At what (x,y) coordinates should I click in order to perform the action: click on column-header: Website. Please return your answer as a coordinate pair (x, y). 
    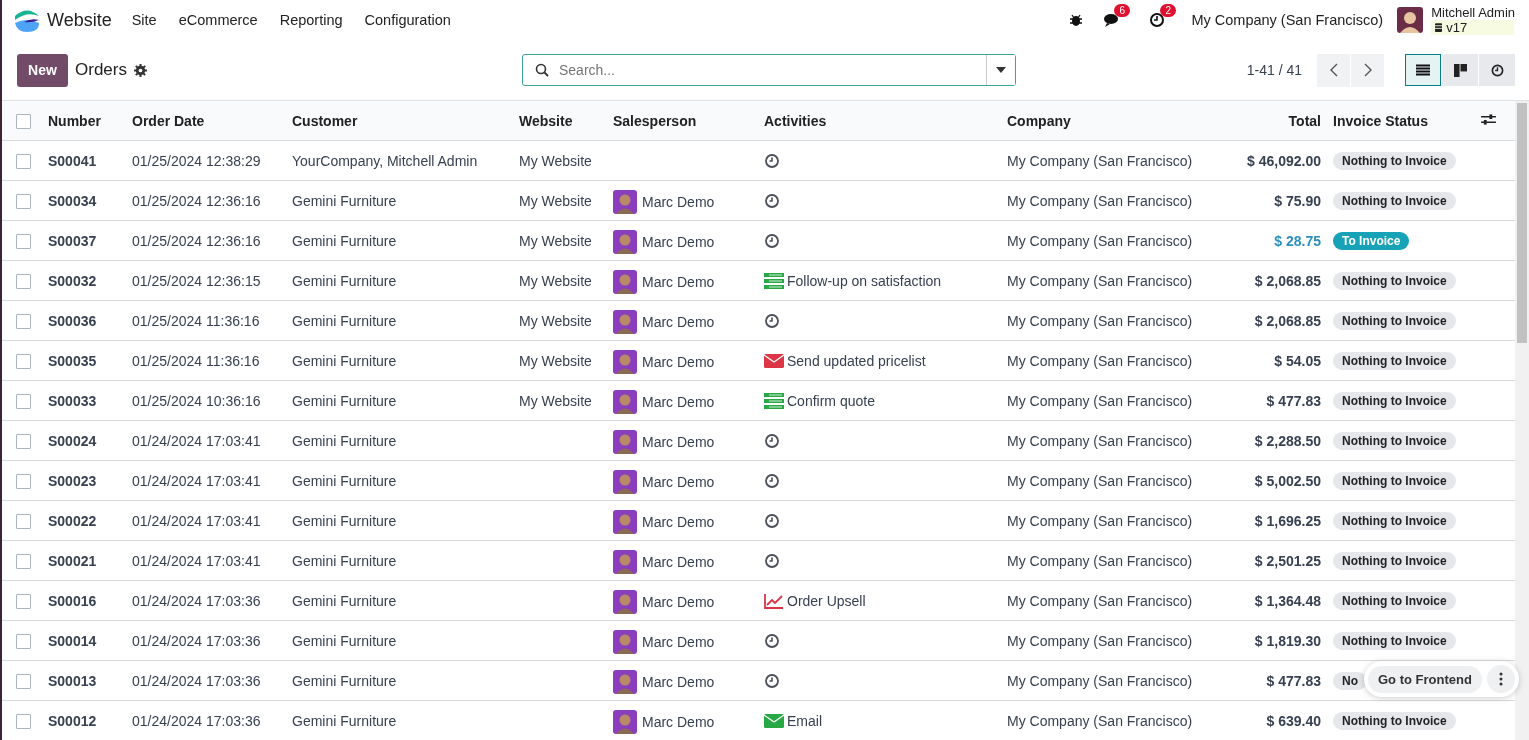
    Looking at the image, I should click on (560, 121).